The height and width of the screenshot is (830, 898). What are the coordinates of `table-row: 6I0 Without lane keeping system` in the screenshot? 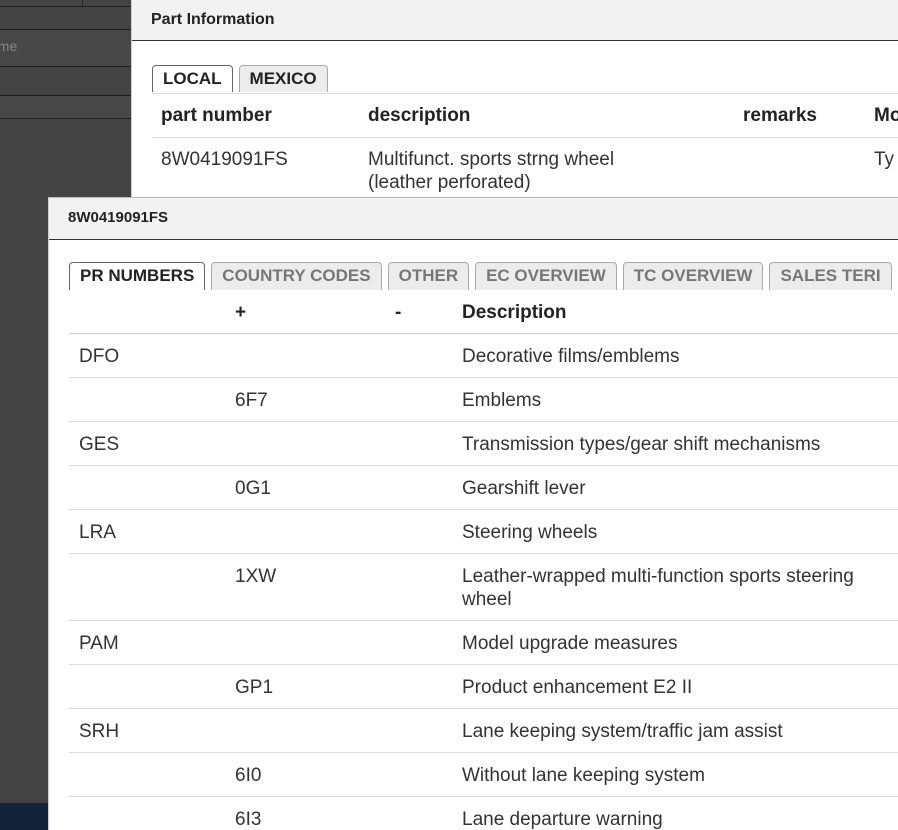 It's located at (483, 775).